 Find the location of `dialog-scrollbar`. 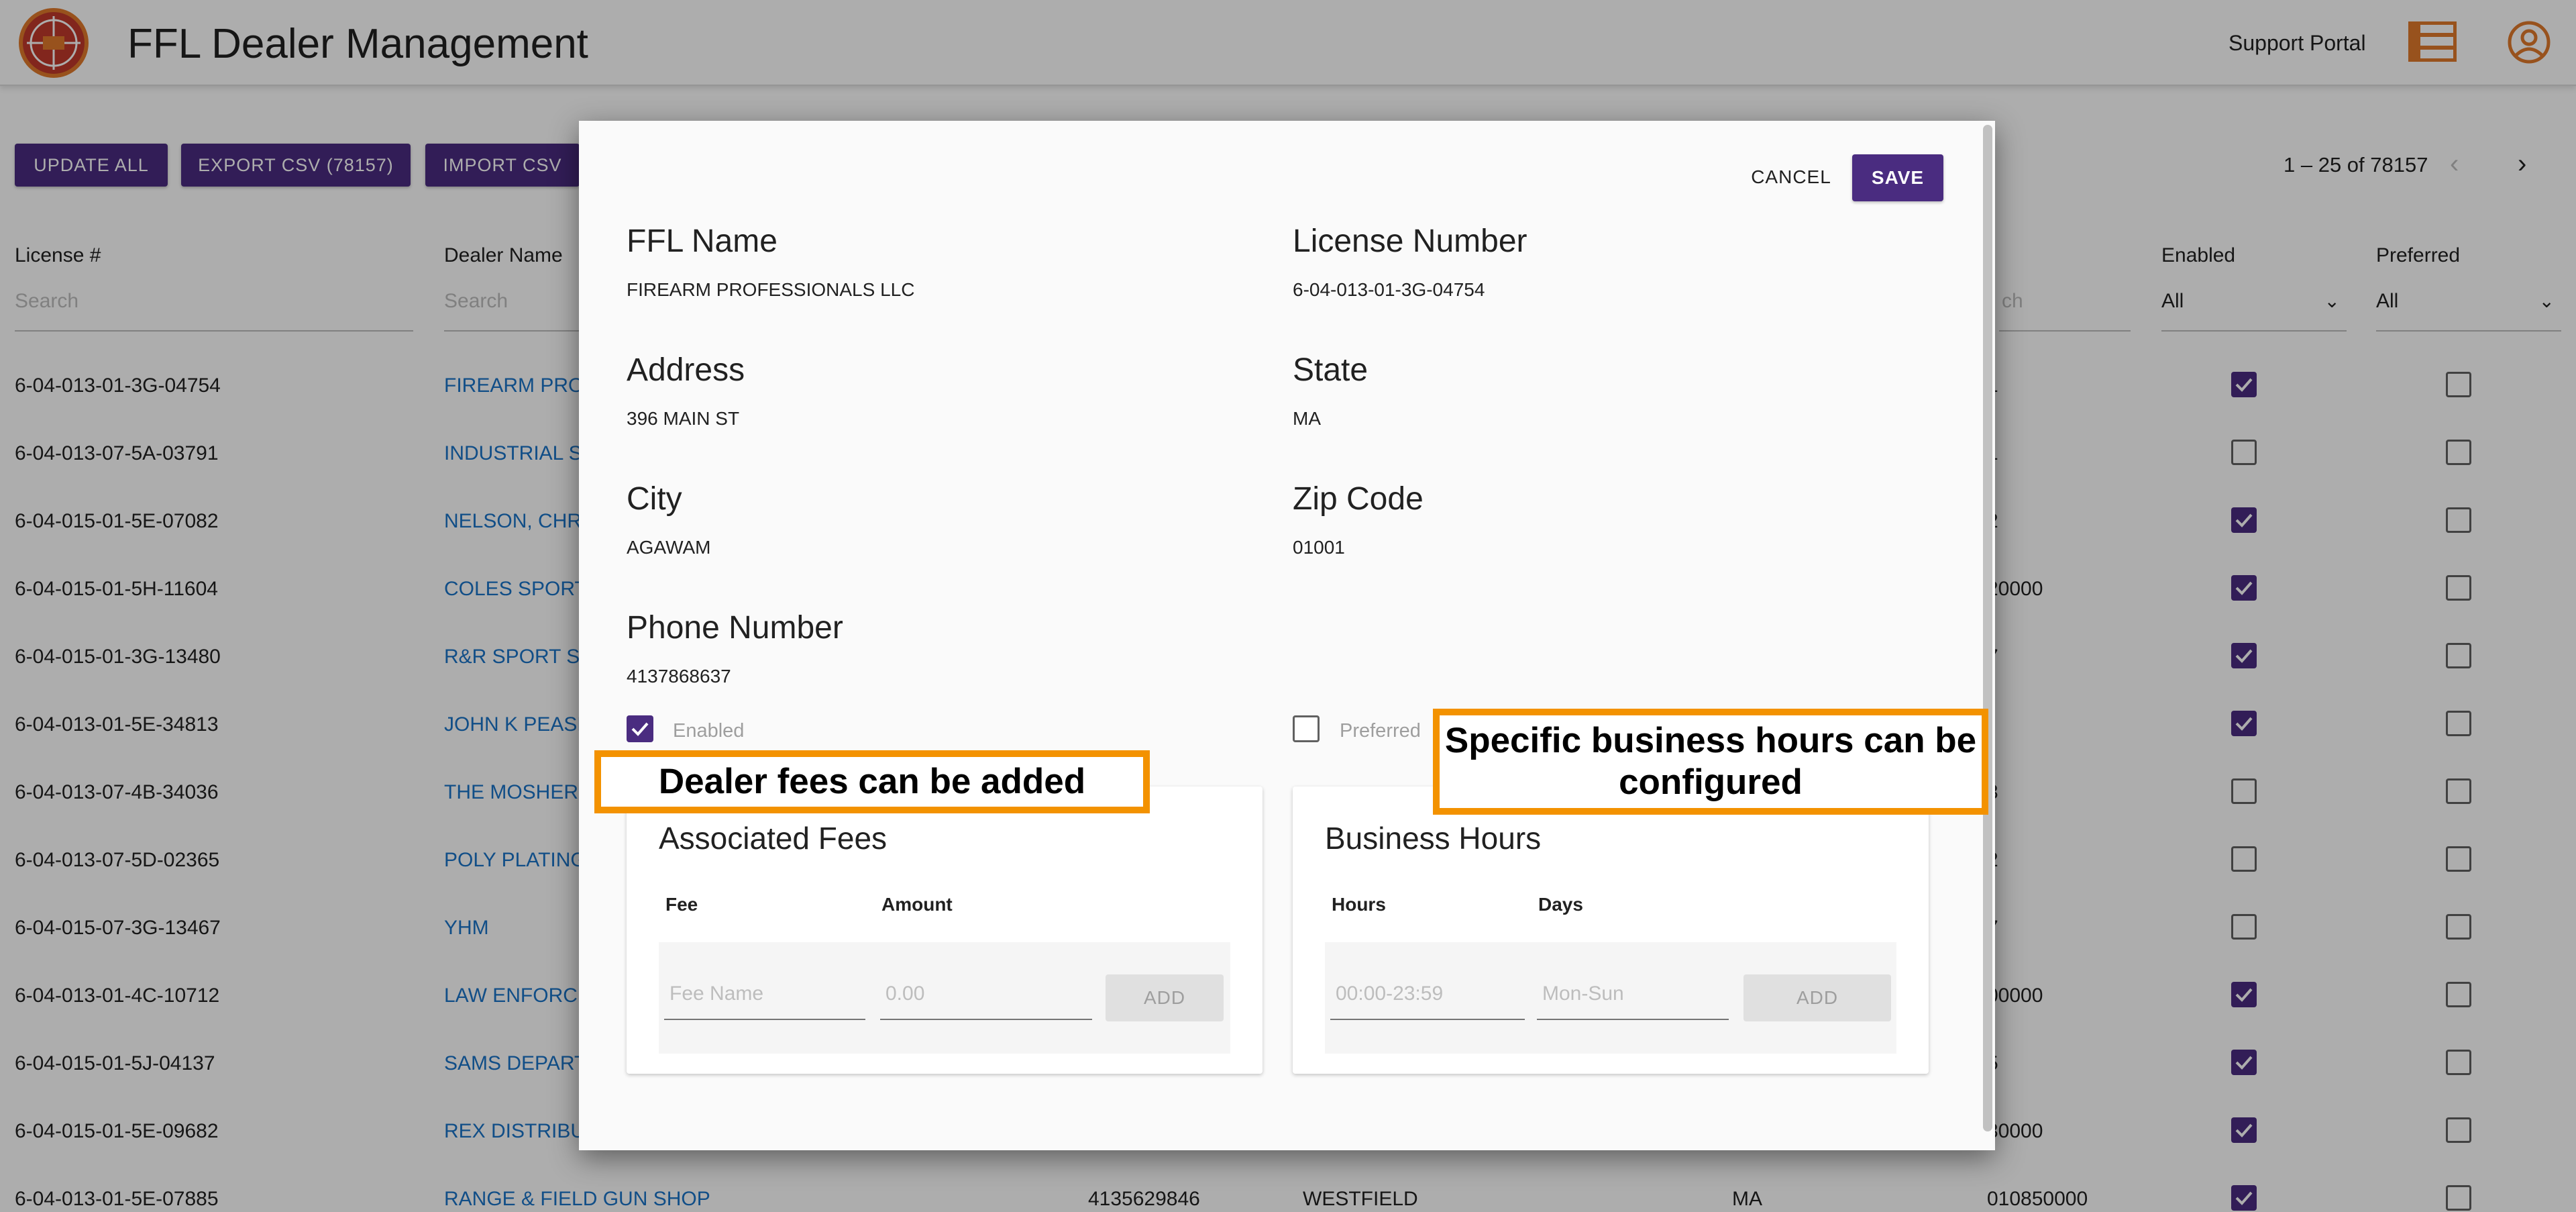

dialog-scrollbar is located at coordinates (1987, 628).